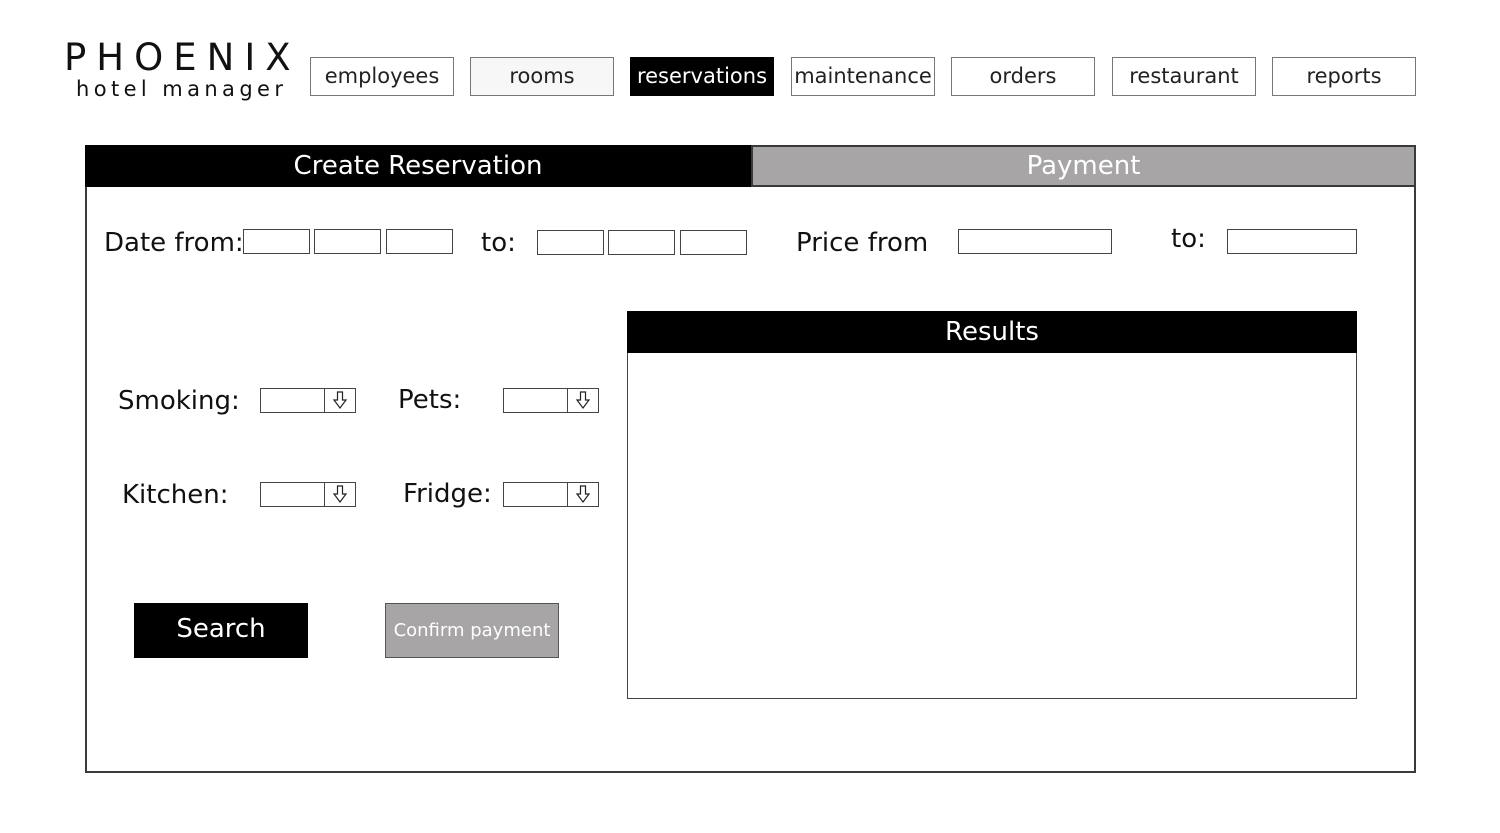  I want to click on nav-reports: reports, so click(1344, 76).